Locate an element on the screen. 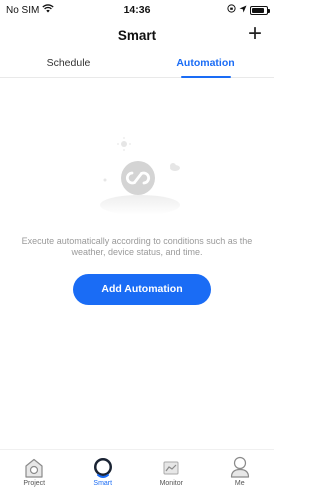  nav-label-project: Project is located at coordinates (34, 483).